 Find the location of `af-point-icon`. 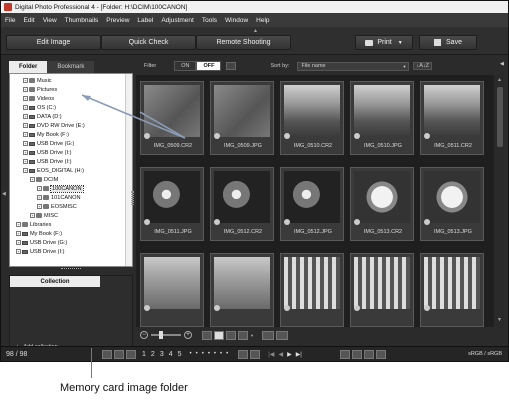

af-point-icon is located at coordinates (356, 354).